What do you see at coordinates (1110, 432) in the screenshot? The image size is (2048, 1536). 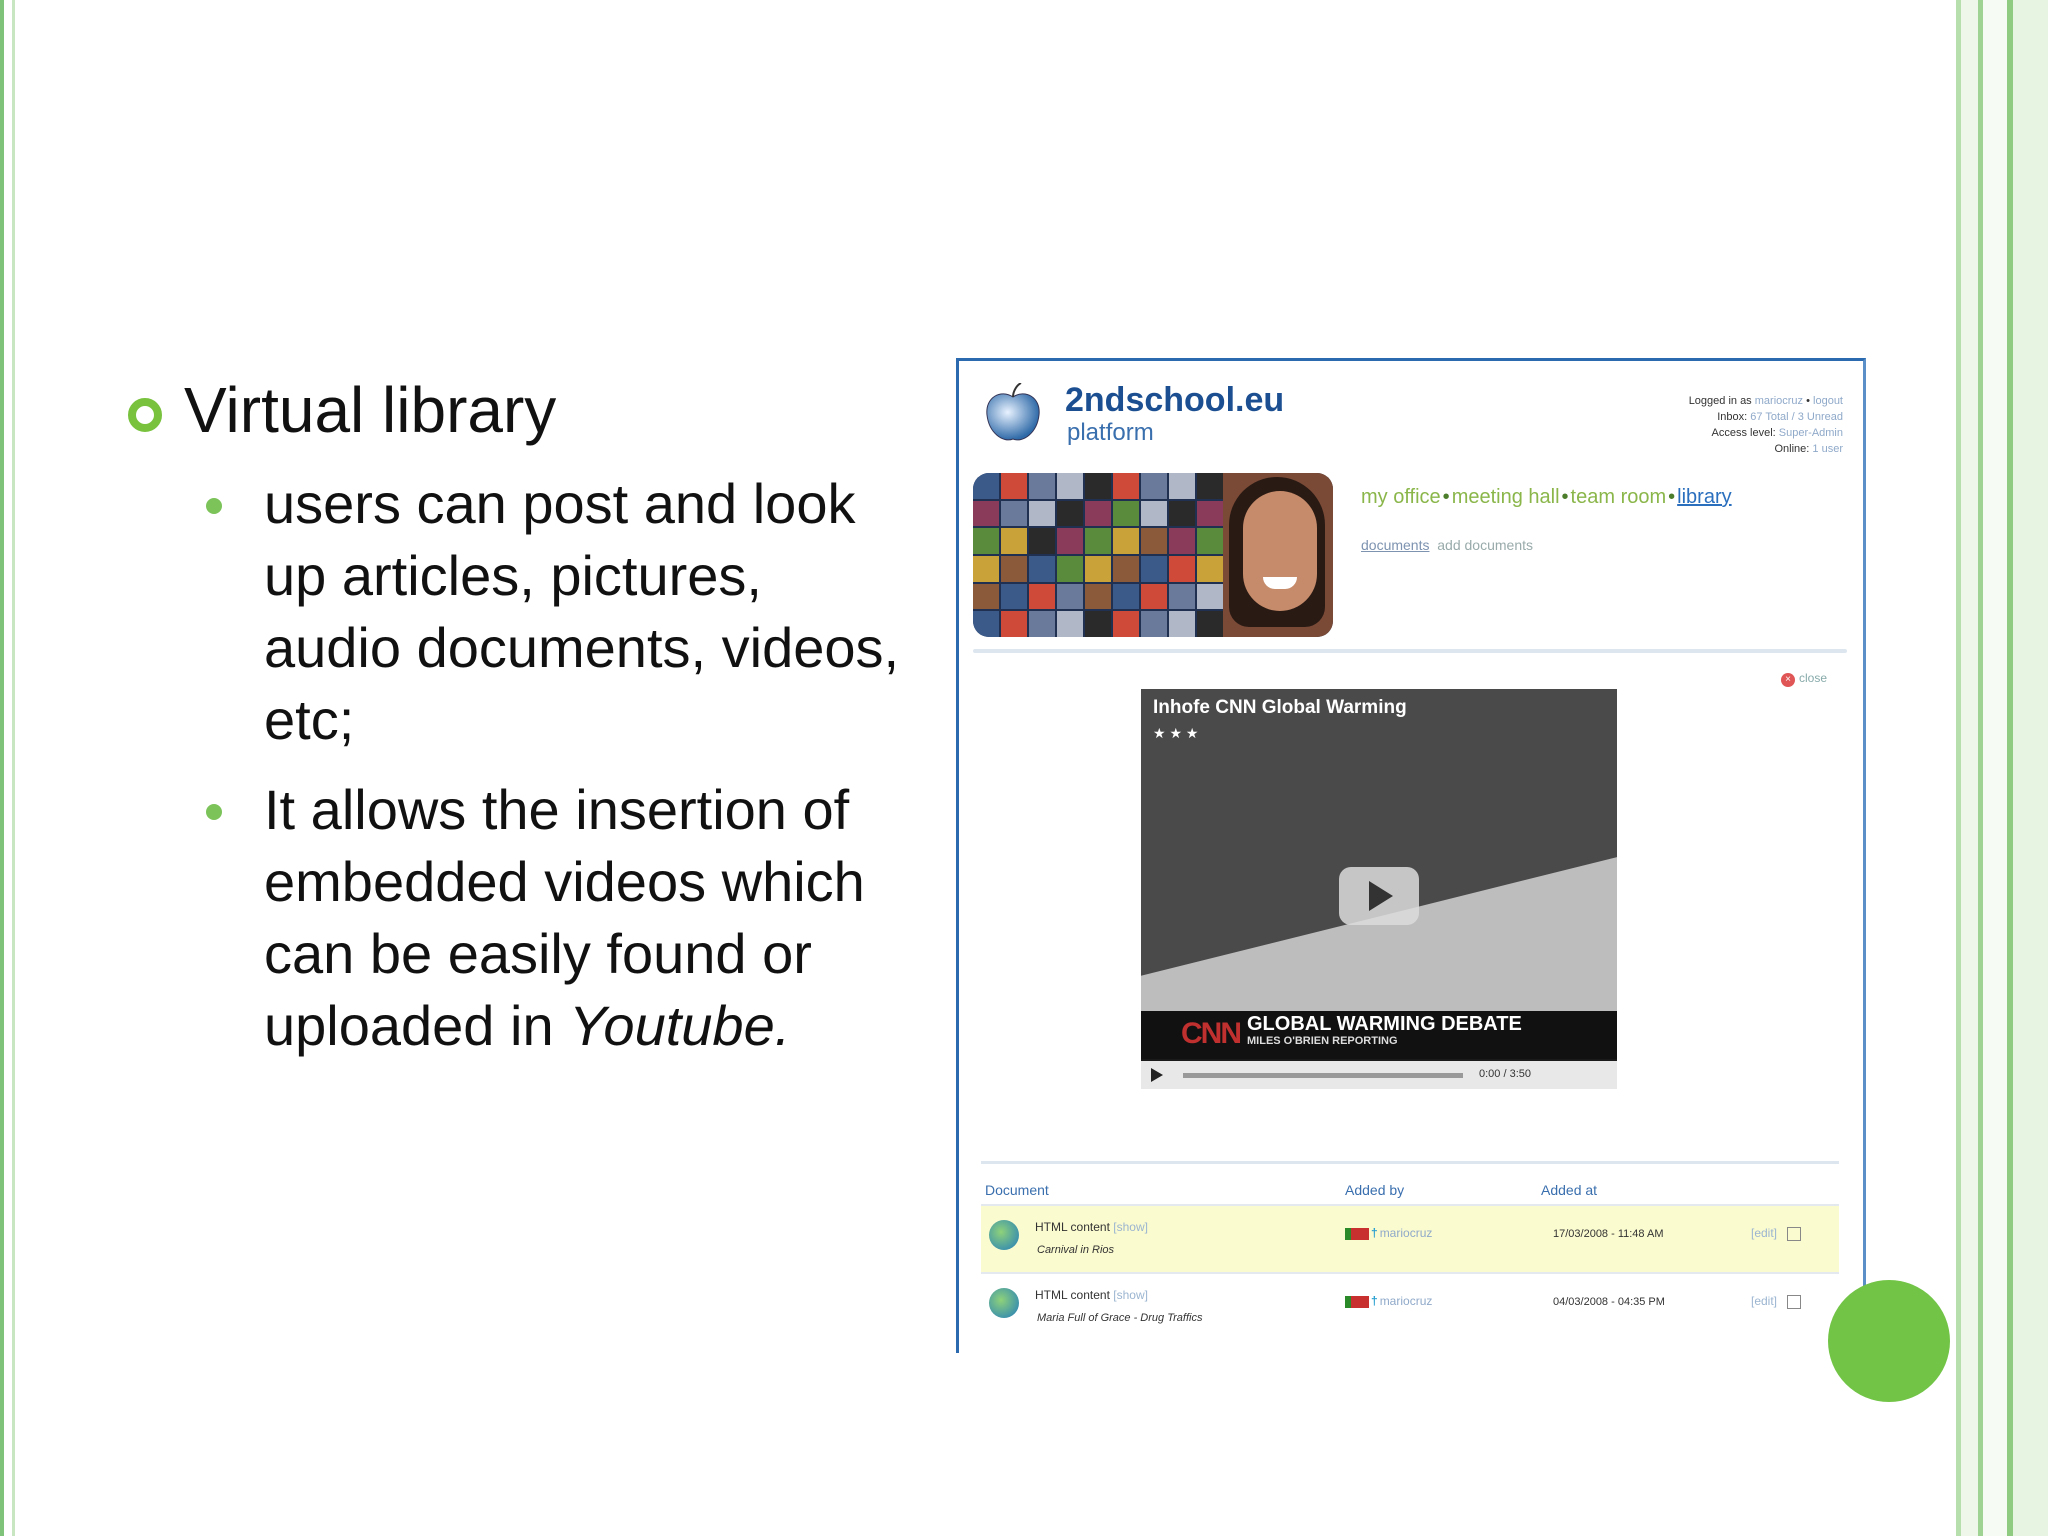 I see `brand-subtitle: platform` at bounding box center [1110, 432].